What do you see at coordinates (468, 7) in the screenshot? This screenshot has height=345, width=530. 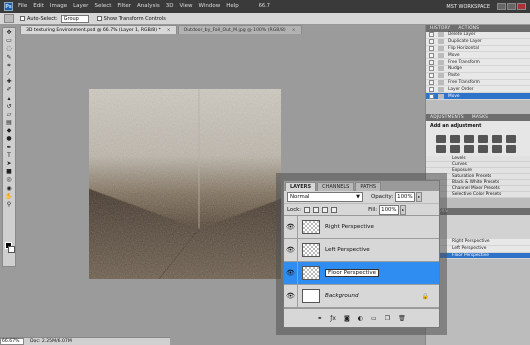 I see `workspace-switcher: MST WORKSPACE` at bounding box center [468, 7].